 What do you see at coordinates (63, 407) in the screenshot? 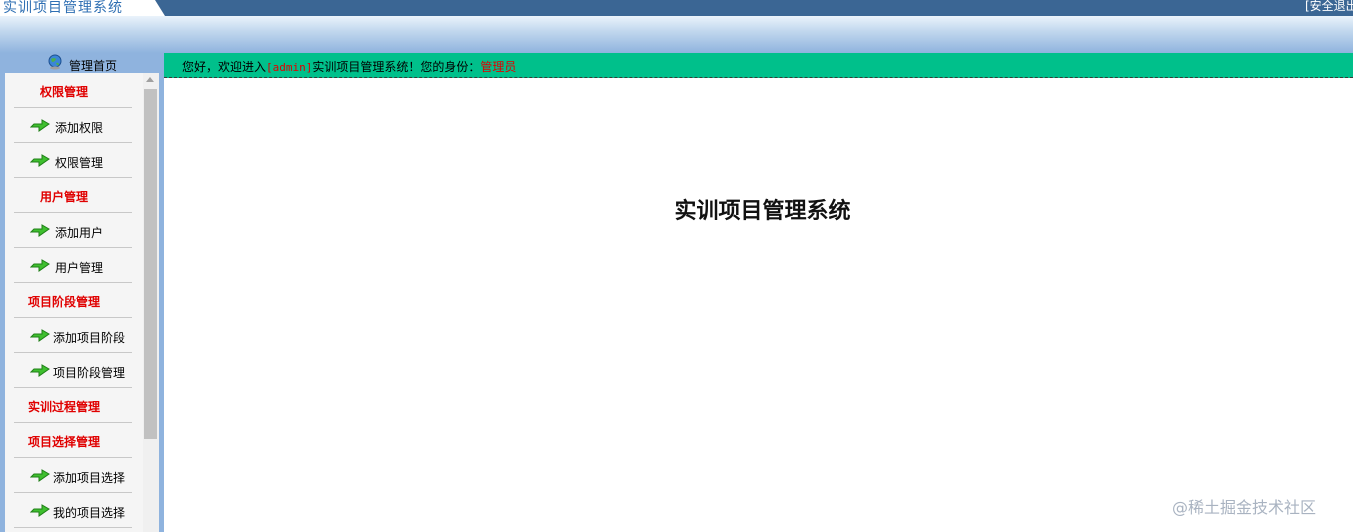
I see `sidebar-group-label: 实训过程管理` at bounding box center [63, 407].